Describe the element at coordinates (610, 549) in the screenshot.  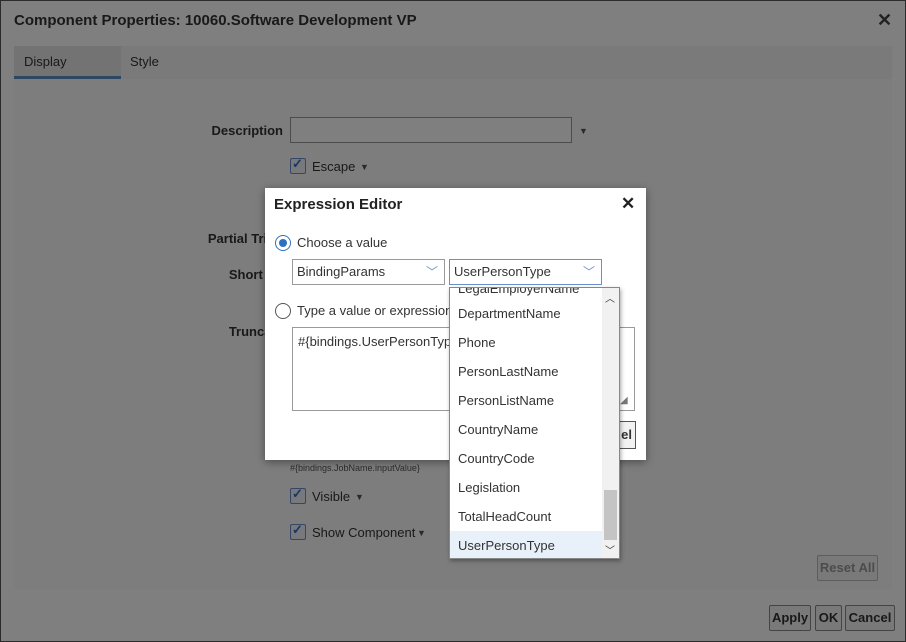
I see `scroll-down-icon: ﹀` at that location.